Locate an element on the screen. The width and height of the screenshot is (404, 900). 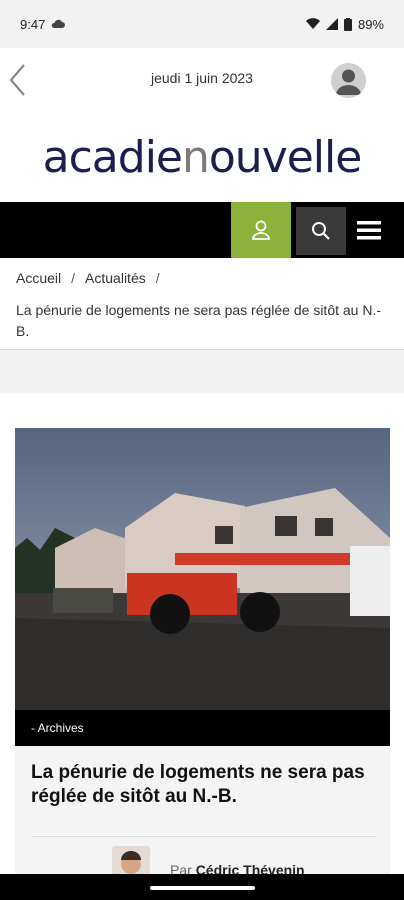
search-button is located at coordinates (321, 231).